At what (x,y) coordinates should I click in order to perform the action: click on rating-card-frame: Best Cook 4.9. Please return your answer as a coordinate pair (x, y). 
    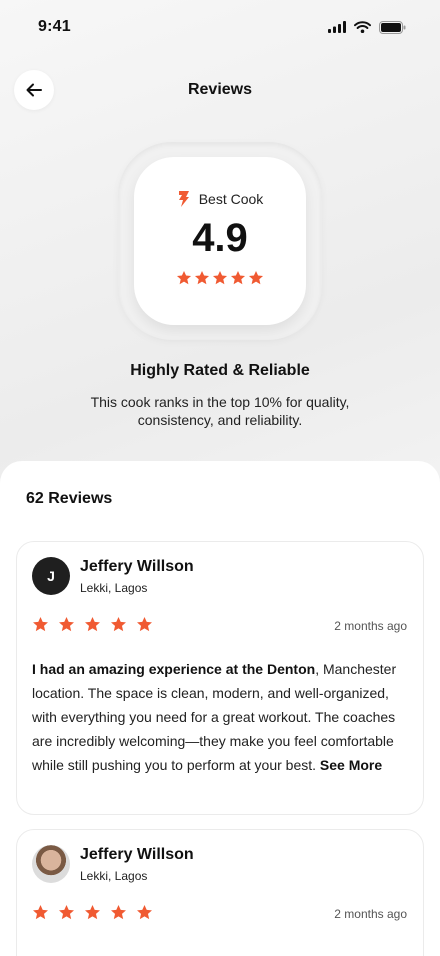
    Looking at the image, I should click on (220, 241).